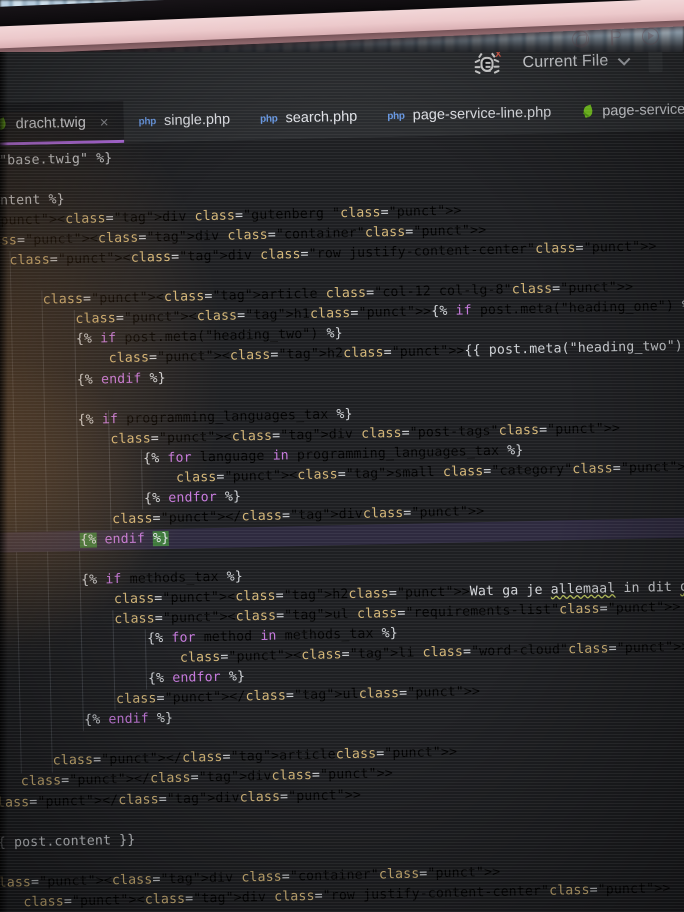  I want to click on editor-tab-1: php single.php, so click(184, 120).